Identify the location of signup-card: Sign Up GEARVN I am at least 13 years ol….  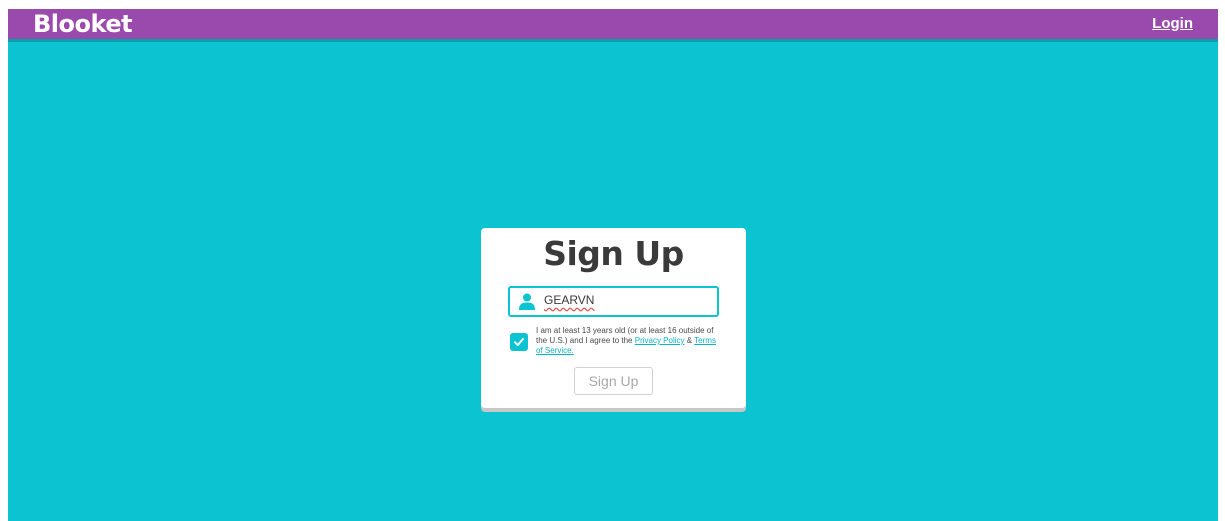
(613, 318).